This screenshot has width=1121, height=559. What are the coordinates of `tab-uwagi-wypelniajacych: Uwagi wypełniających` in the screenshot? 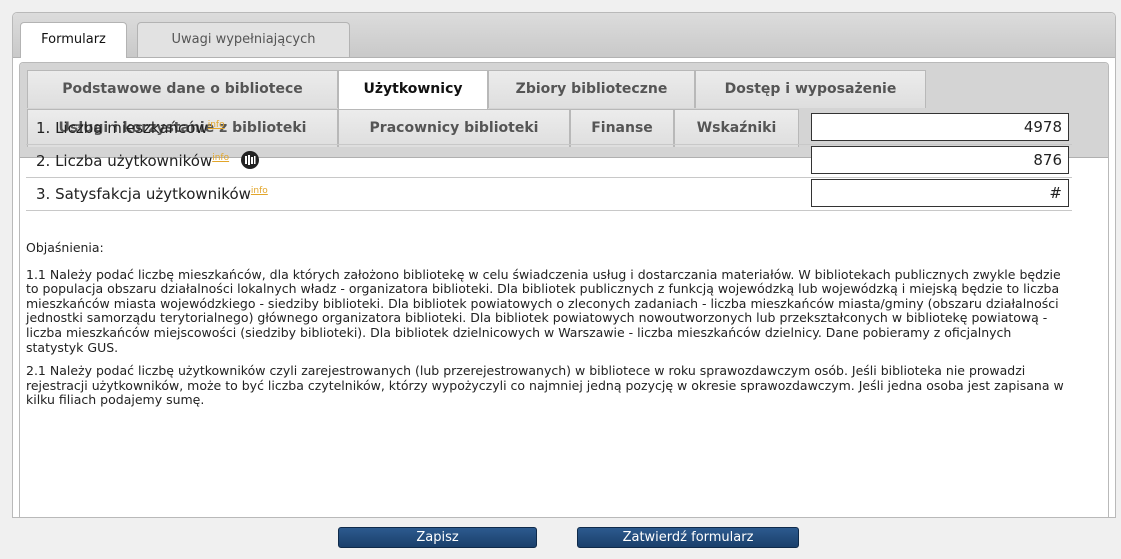 It's located at (243, 39).